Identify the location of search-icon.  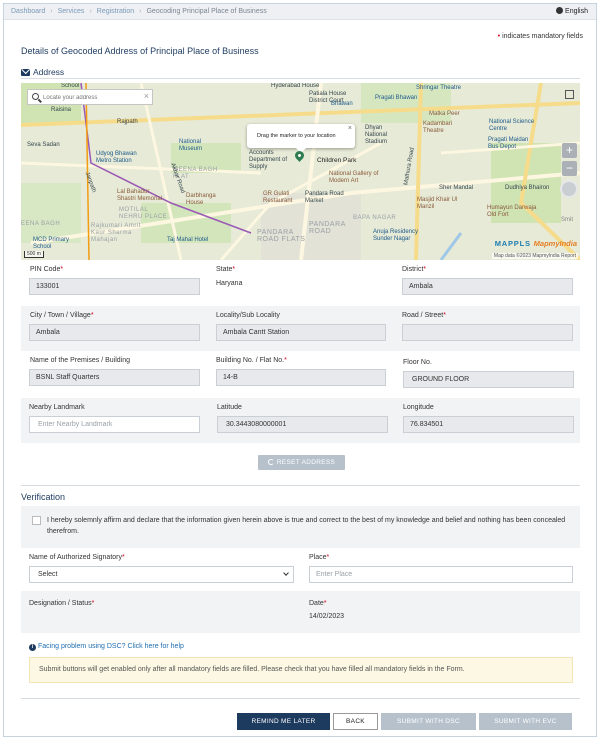
(35, 96).